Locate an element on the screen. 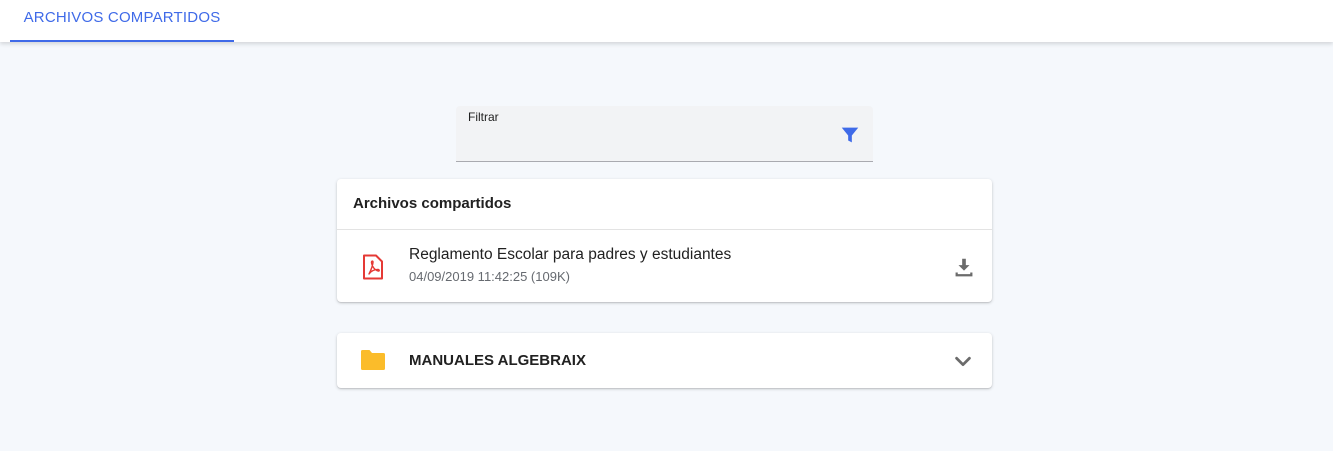 Image resolution: width=1333 pixels, height=451 pixels. folder-name: MANUALES ALGEBRAIX is located at coordinates (497, 360).